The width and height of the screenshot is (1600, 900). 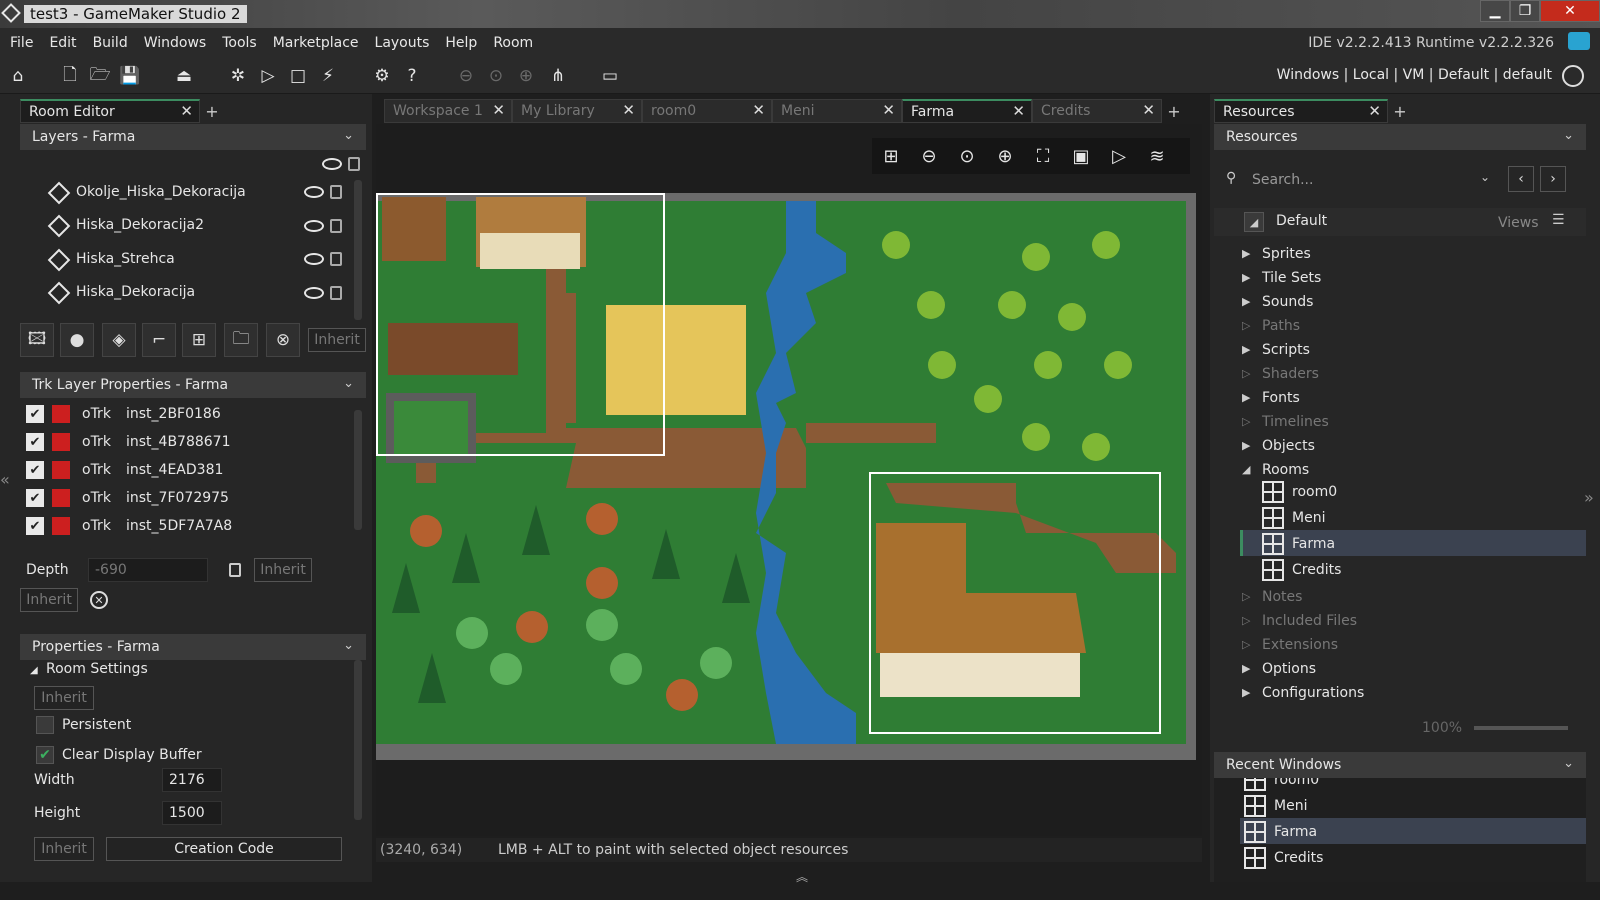 I want to click on save-icon: 💾, so click(x=130, y=76).